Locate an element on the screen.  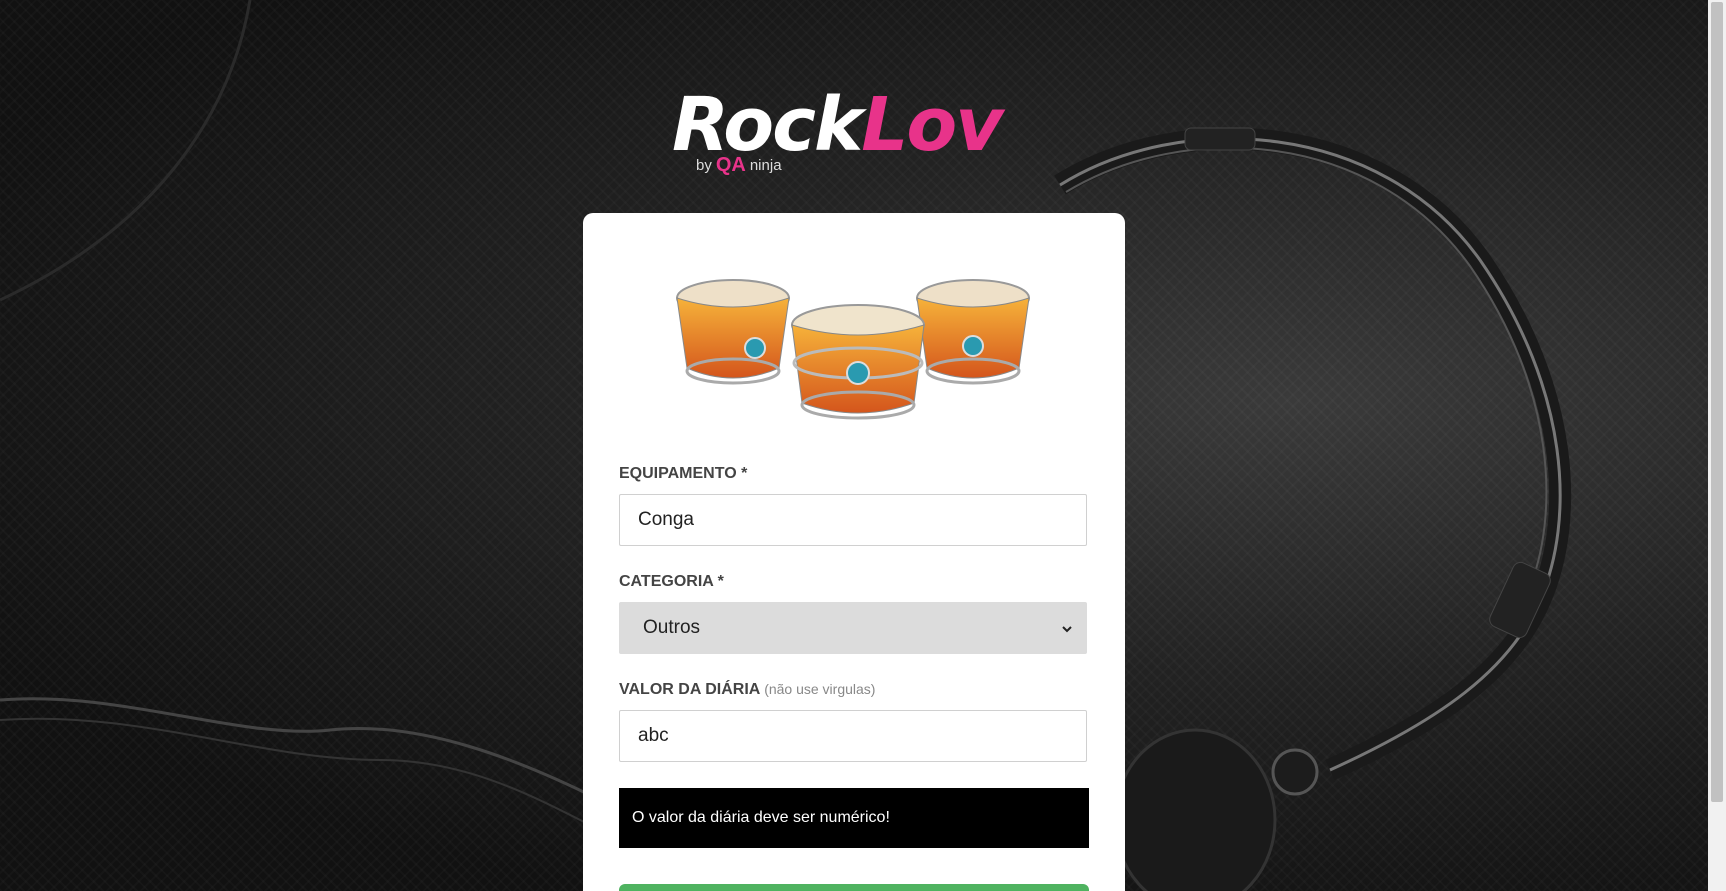
chevron-down-icon is located at coordinates (1067, 628).